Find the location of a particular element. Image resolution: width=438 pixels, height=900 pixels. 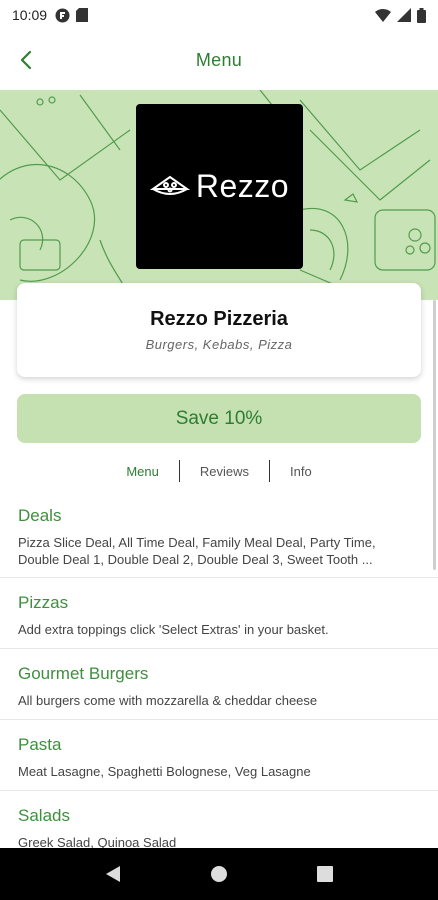

back-button is located at coordinates (26, 60).